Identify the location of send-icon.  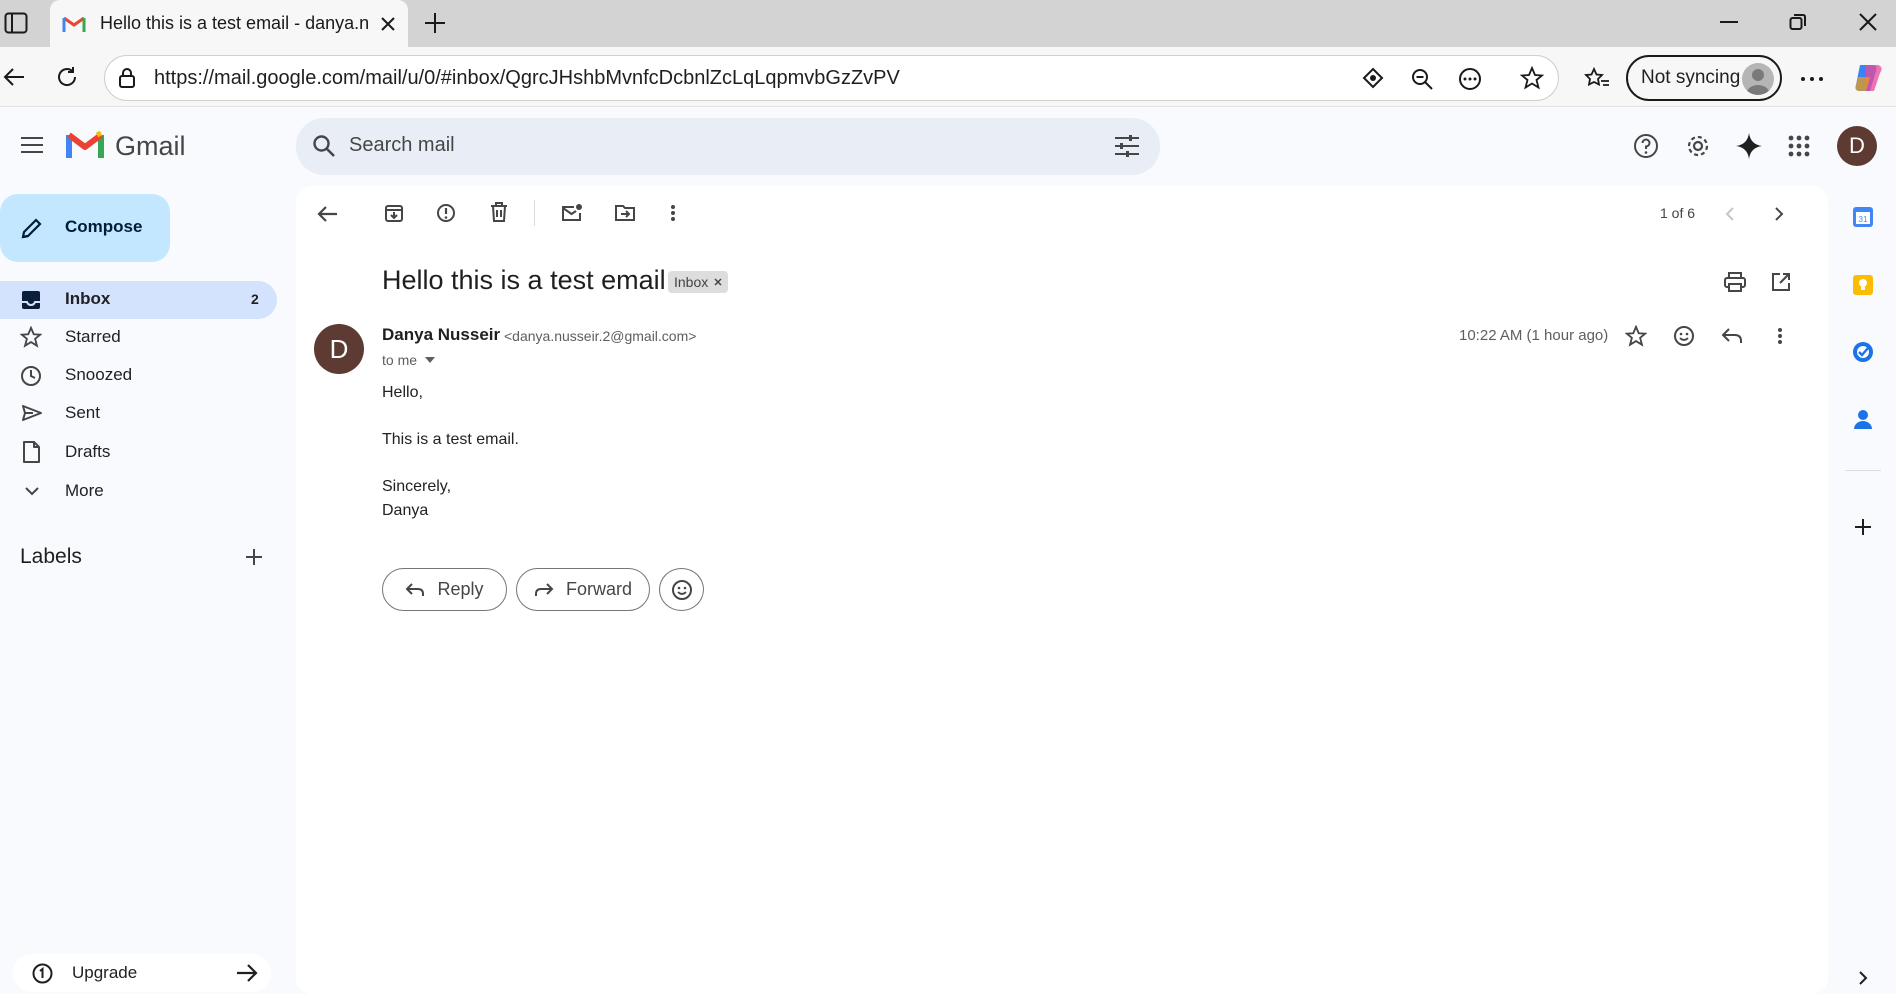
(32, 413).